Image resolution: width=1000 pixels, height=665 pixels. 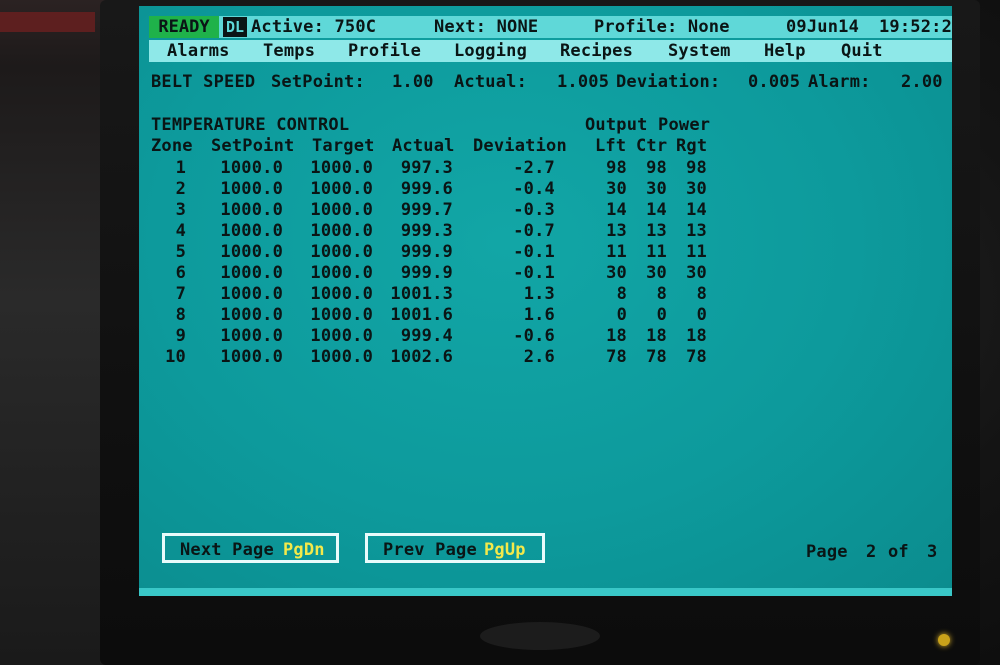 I want to click on zone-cell: 7, so click(x=180, y=294).